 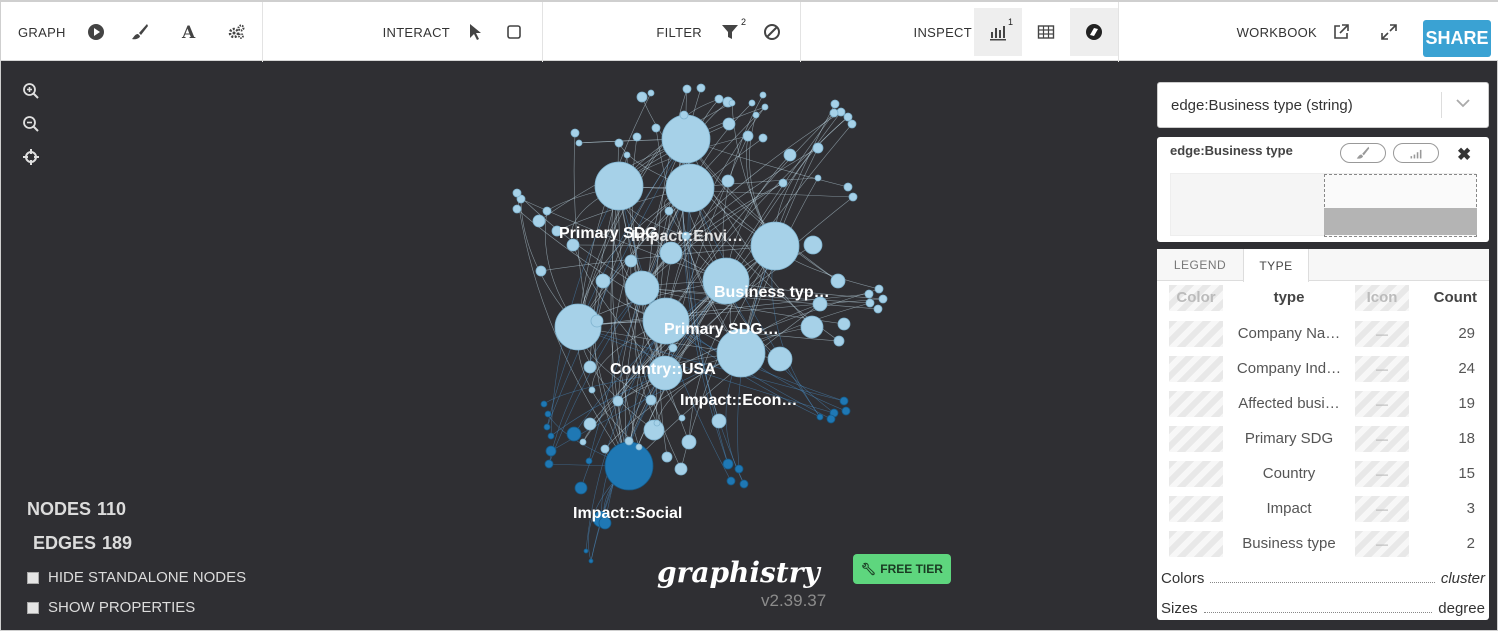 What do you see at coordinates (902, 569) in the screenshot?
I see `free-tier-badge: 🔧︎ FREE TIER` at bounding box center [902, 569].